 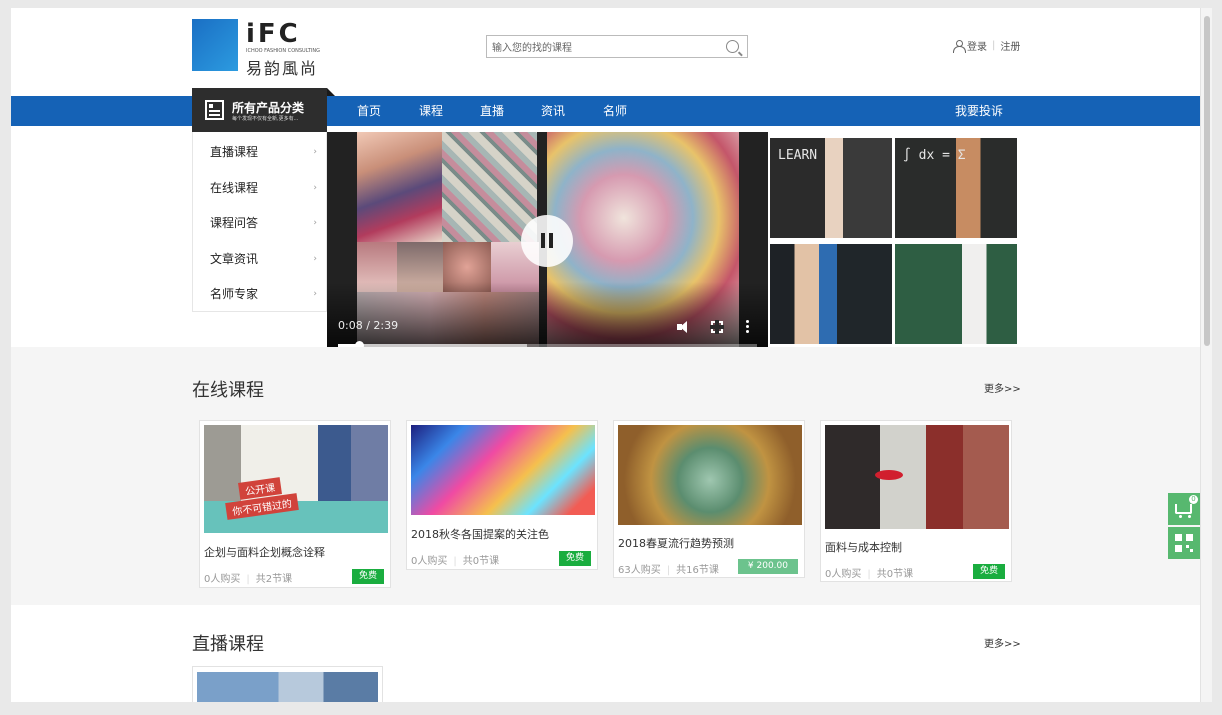 I want to click on course-meta: 63人购买 | 共16节课, so click(x=668, y=570).